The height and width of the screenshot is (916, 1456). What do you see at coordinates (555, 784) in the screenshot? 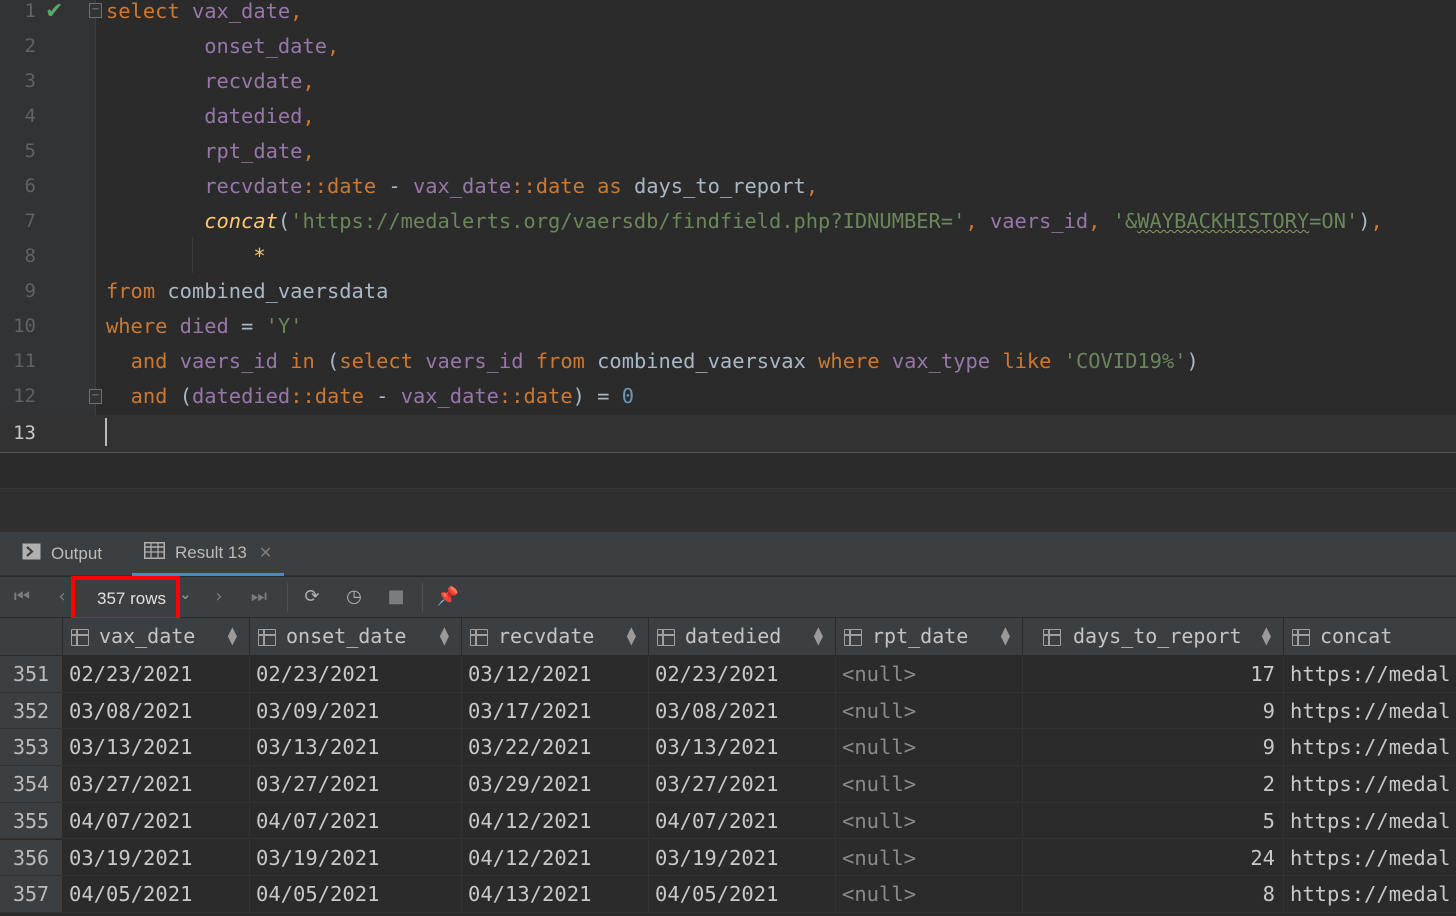
I see `cell-recvdate: 03/29/2021` at bounding box center [555, 784].